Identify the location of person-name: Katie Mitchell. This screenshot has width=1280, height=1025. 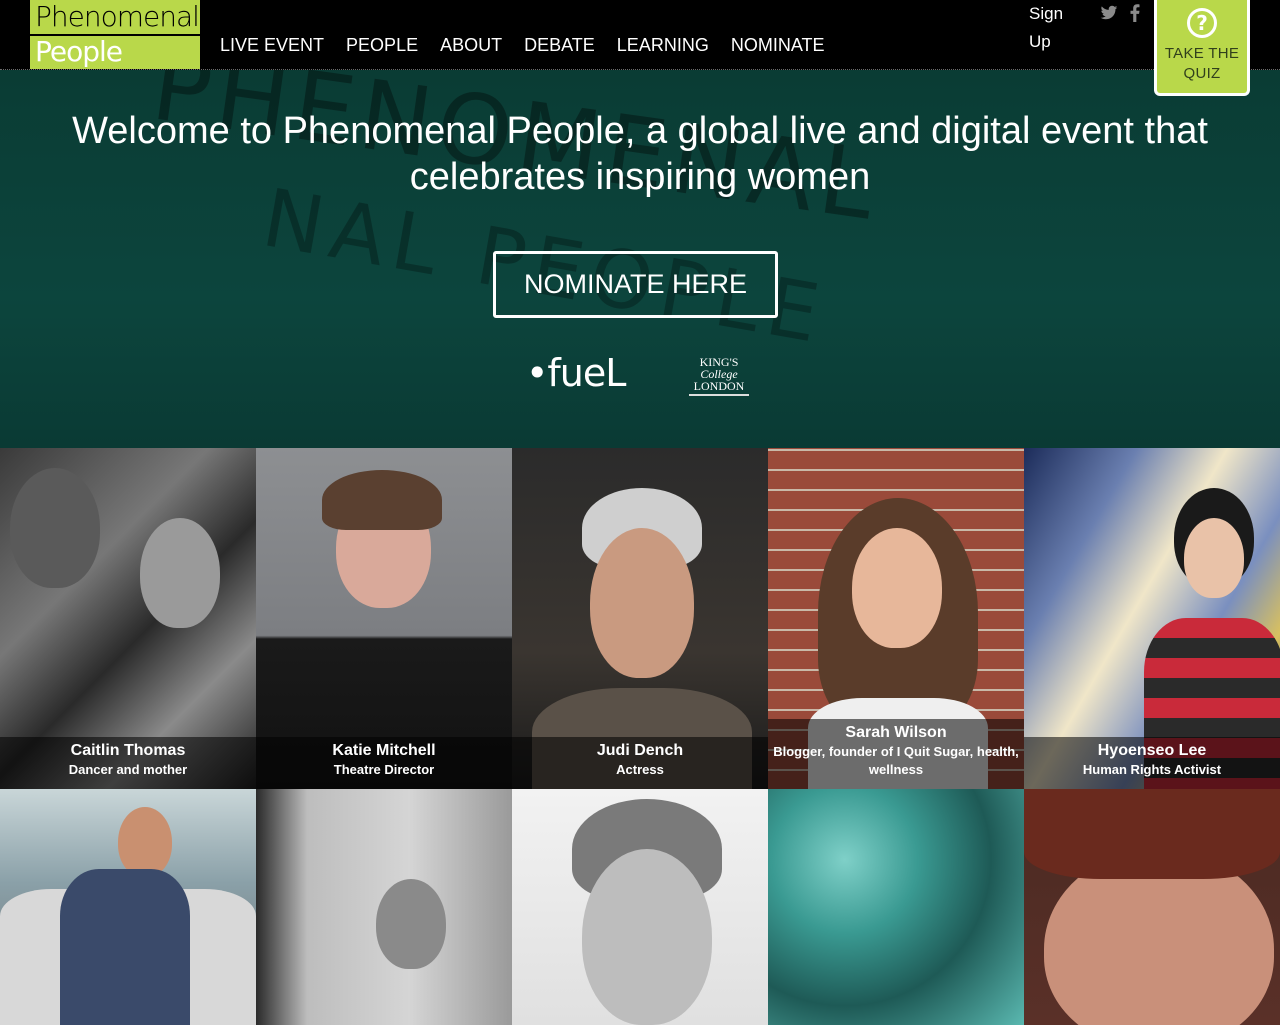
(384, 750).